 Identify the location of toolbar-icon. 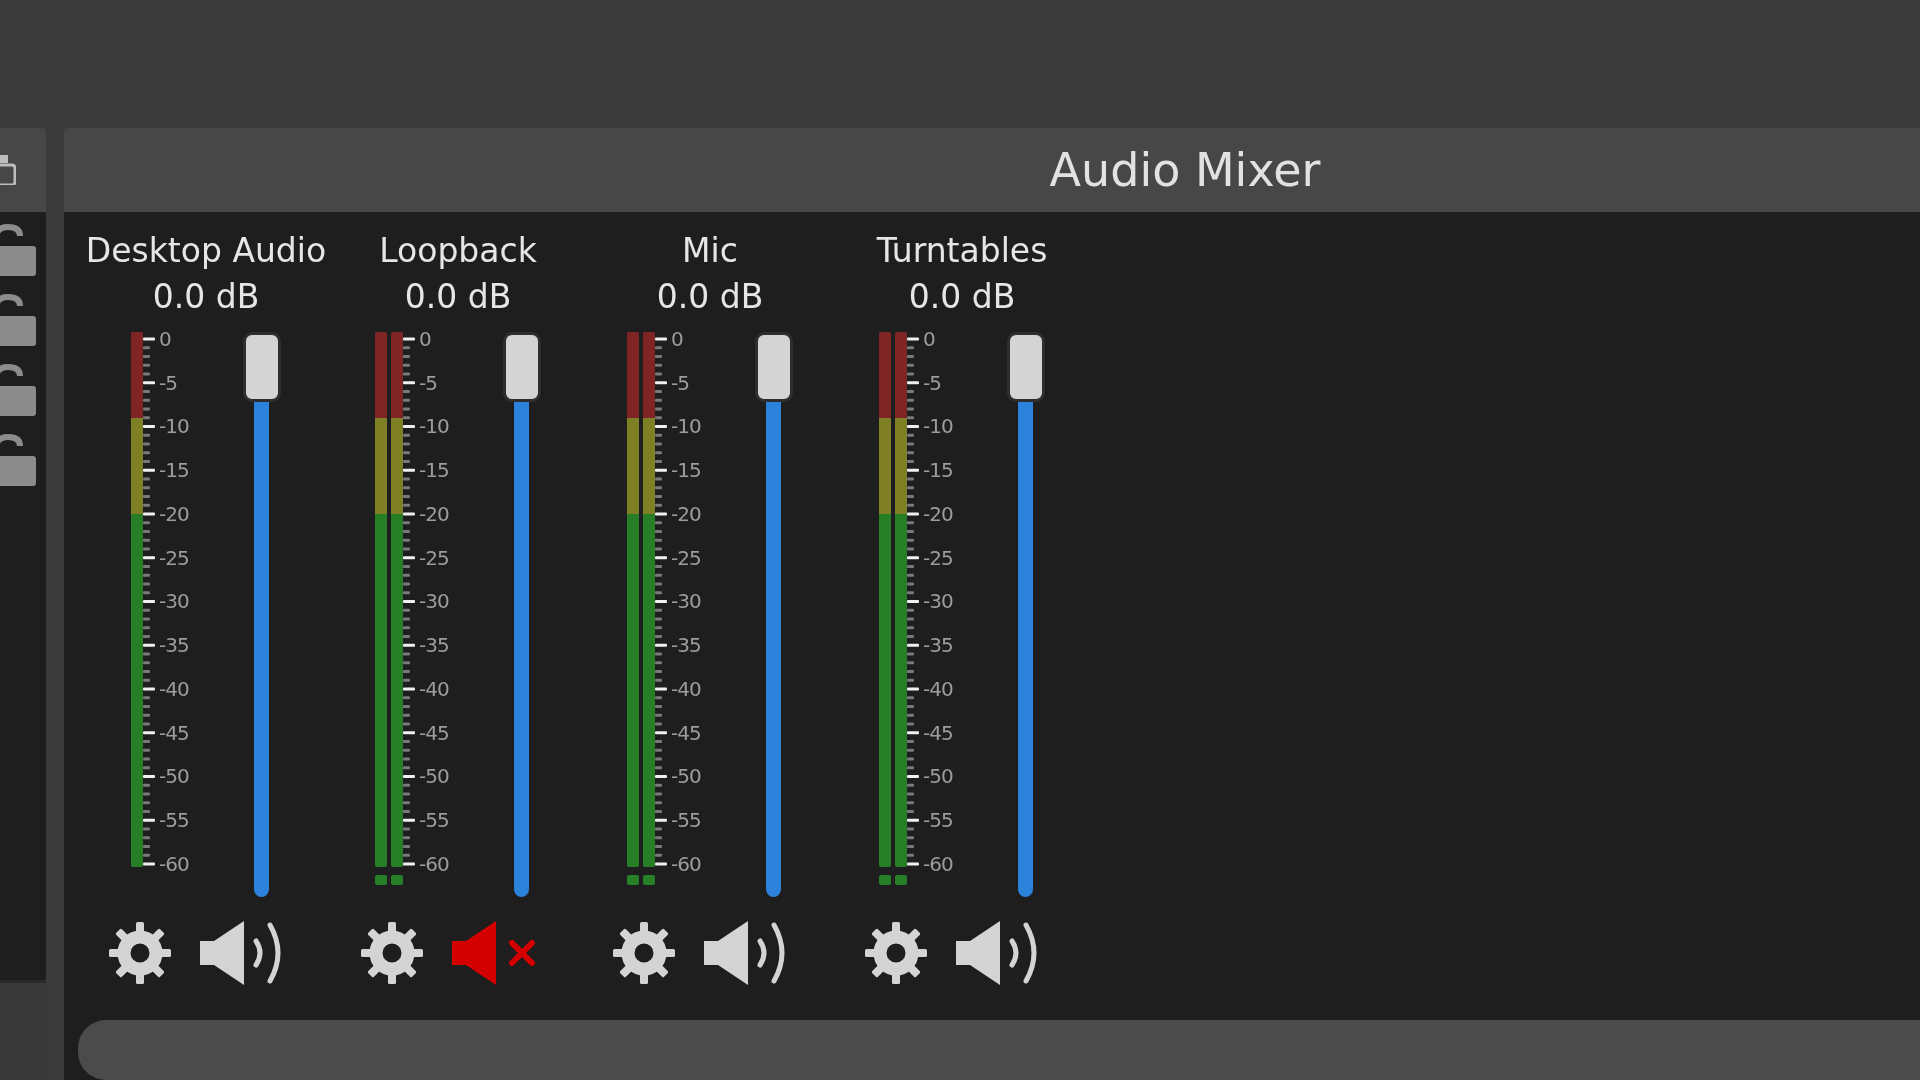
(8, 170).